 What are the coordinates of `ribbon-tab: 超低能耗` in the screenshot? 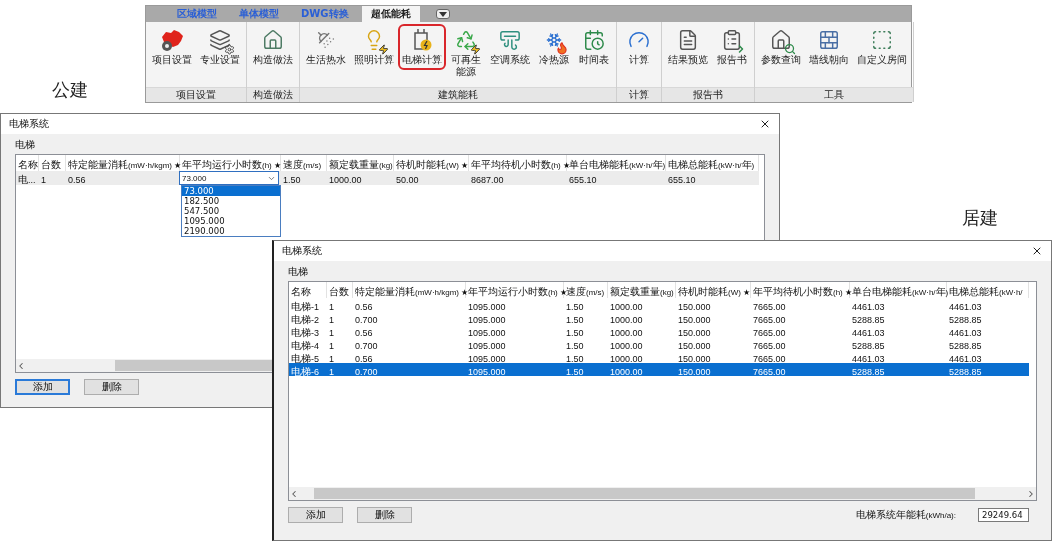 It's located at (390, 14).